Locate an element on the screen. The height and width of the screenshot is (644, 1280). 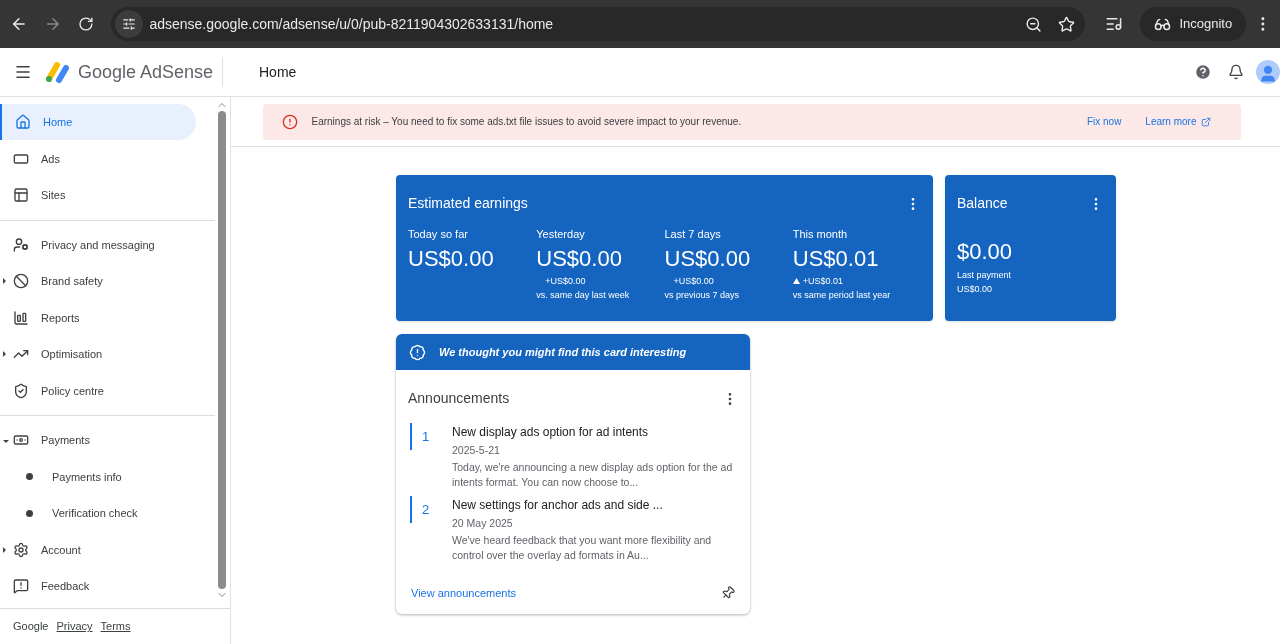
card-title: Estimated earnings is located at coordinates (468, 203).